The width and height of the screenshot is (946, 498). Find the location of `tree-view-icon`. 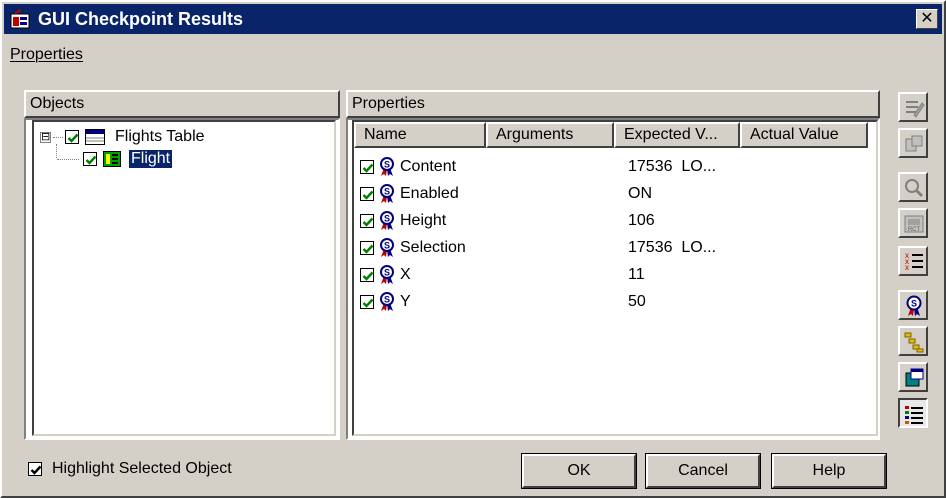

tree-view-icon is located at coordinates (914, 342).